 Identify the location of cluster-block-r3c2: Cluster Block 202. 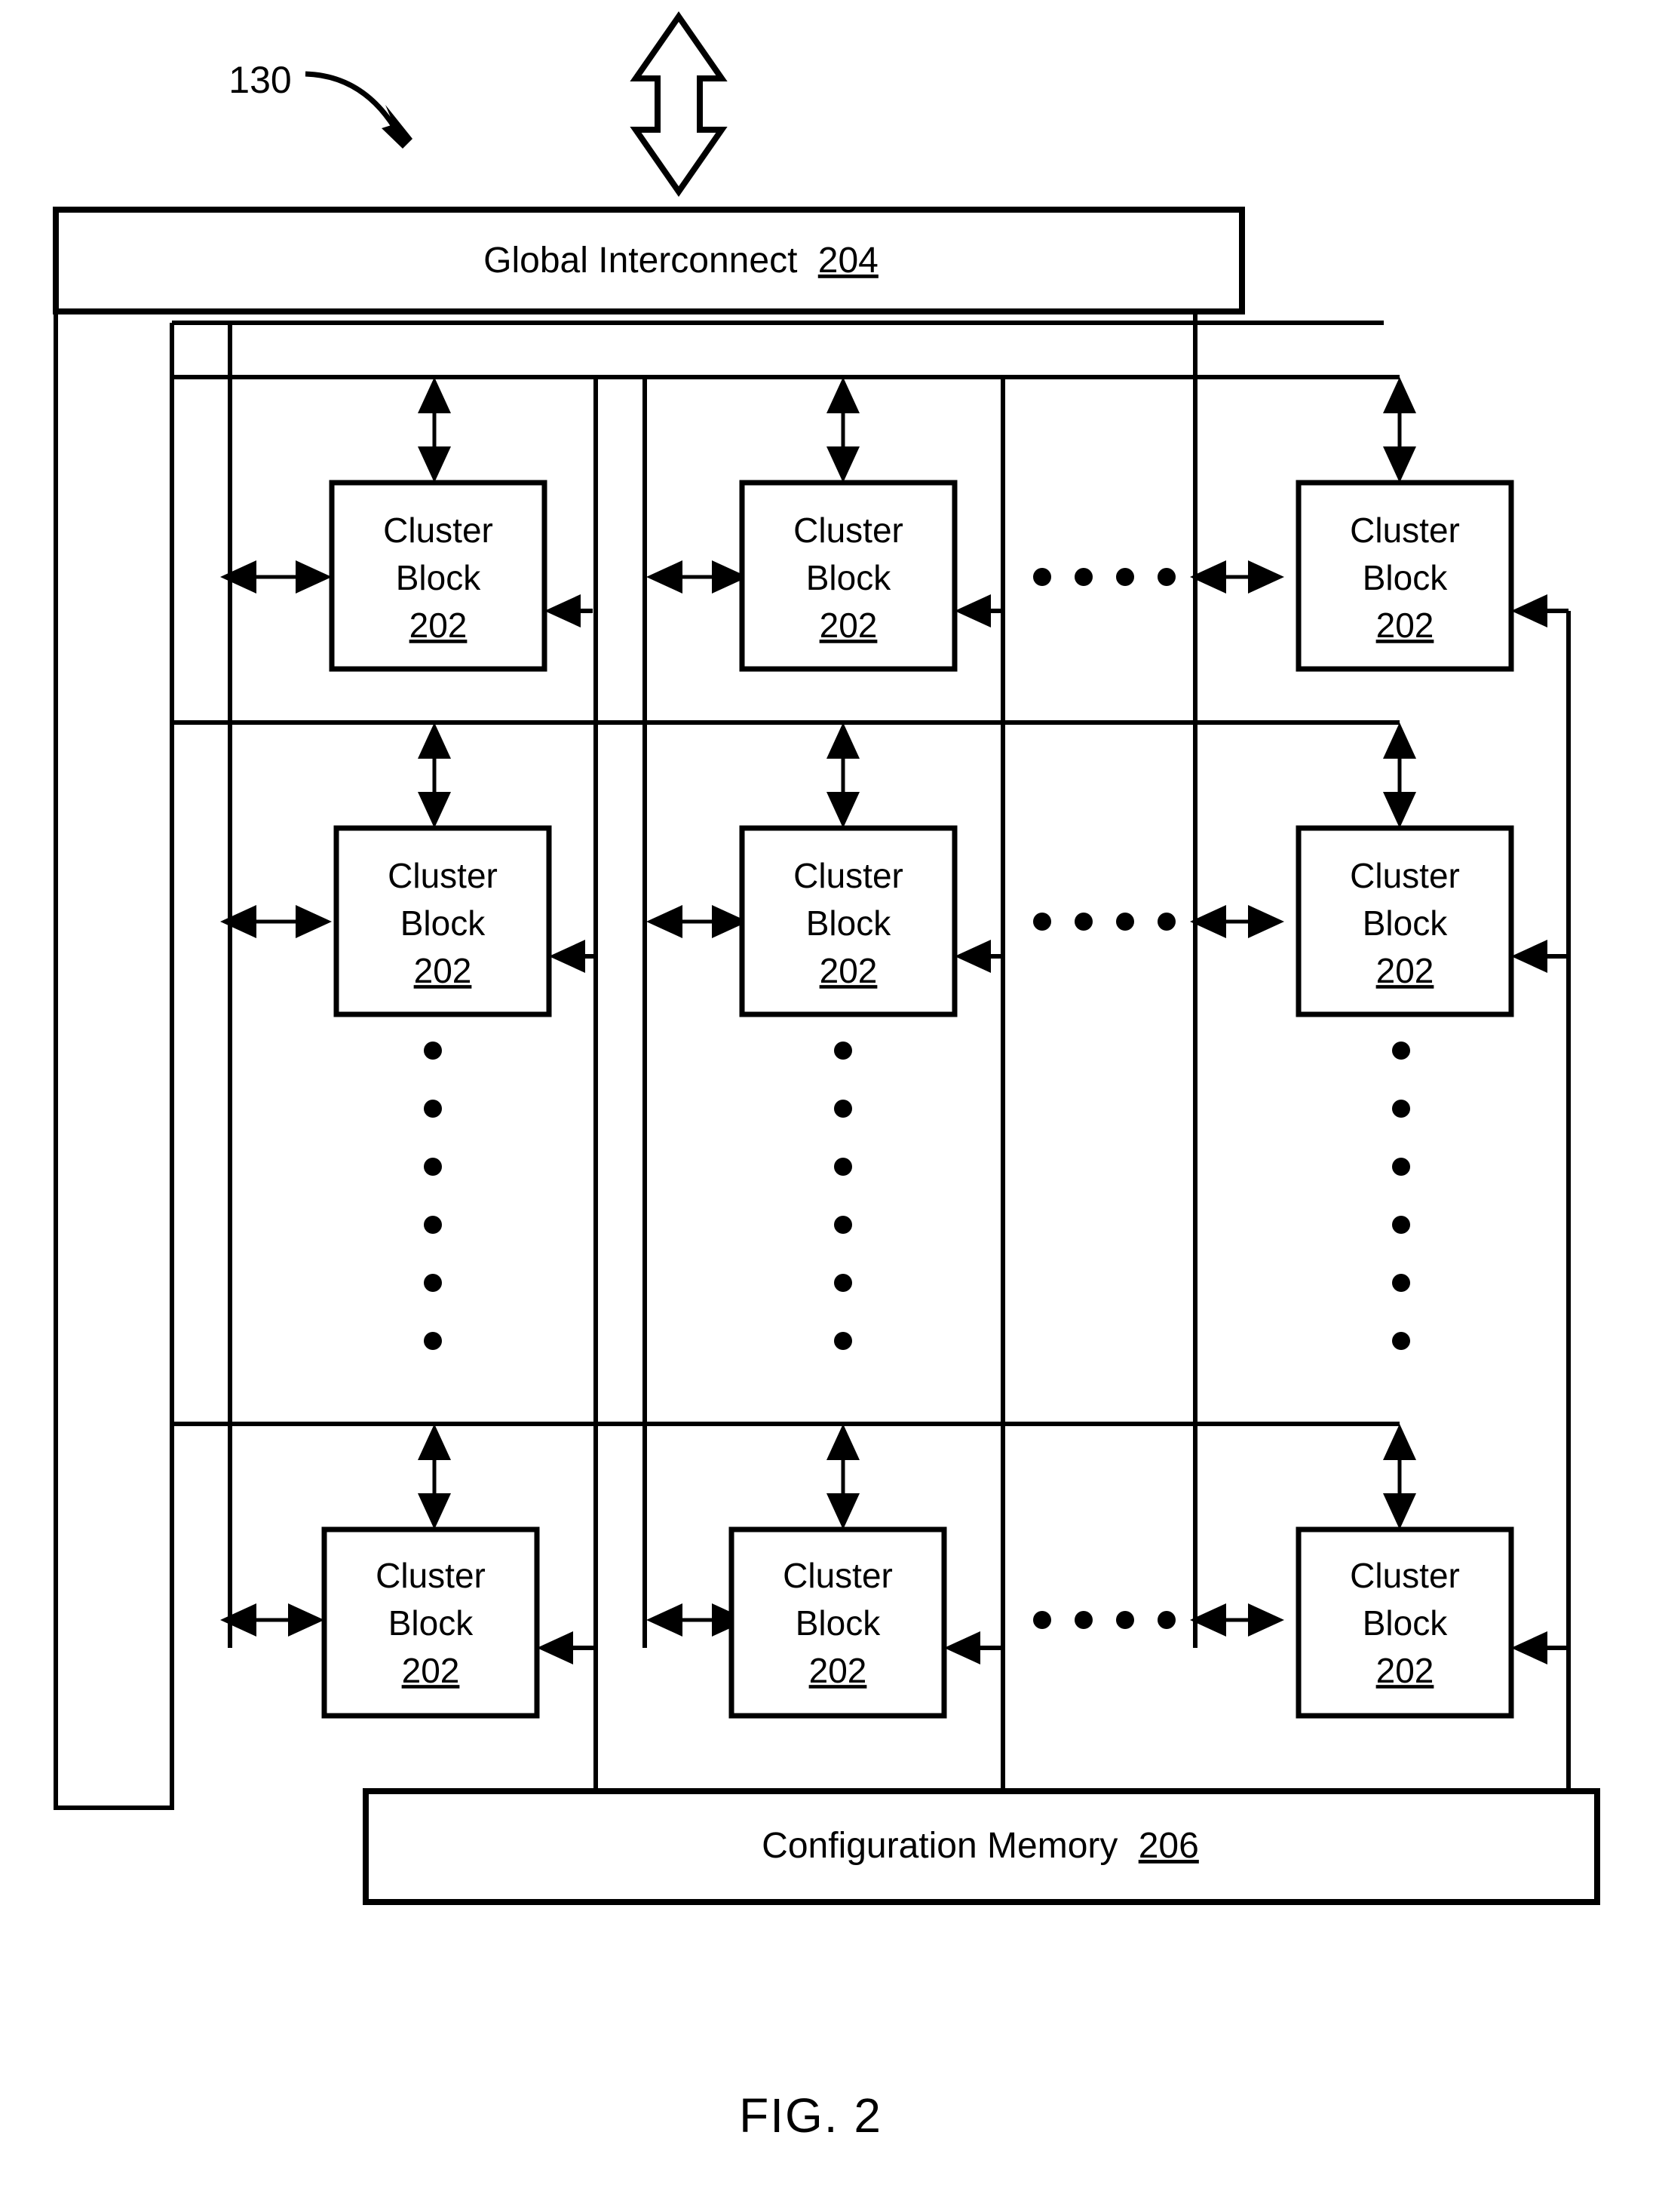
(837, 1622).